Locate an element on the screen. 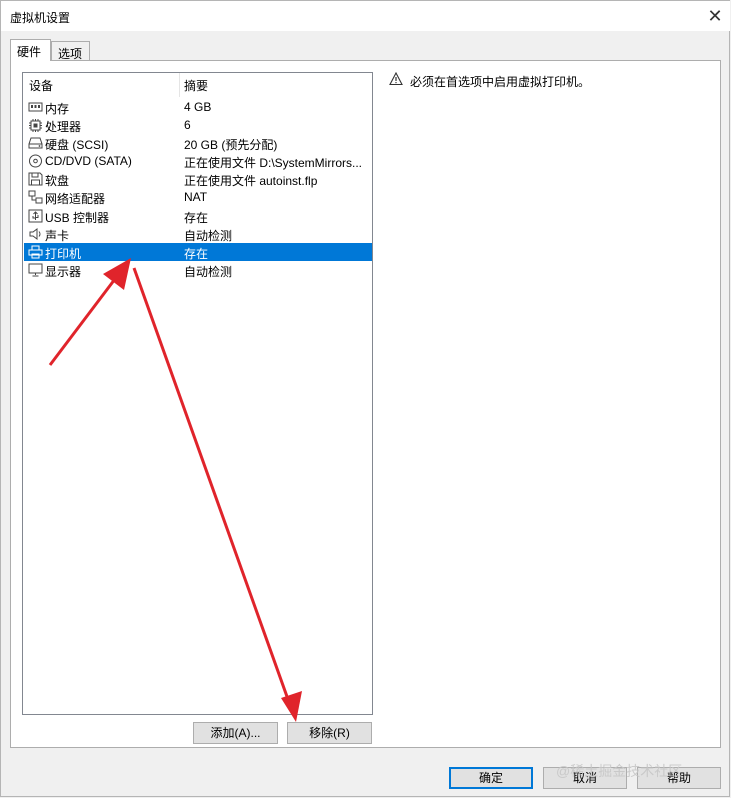 The height and width of the screenshot is (798, 731). device-row: 处理器 6 is located at coordinates (198, 125).